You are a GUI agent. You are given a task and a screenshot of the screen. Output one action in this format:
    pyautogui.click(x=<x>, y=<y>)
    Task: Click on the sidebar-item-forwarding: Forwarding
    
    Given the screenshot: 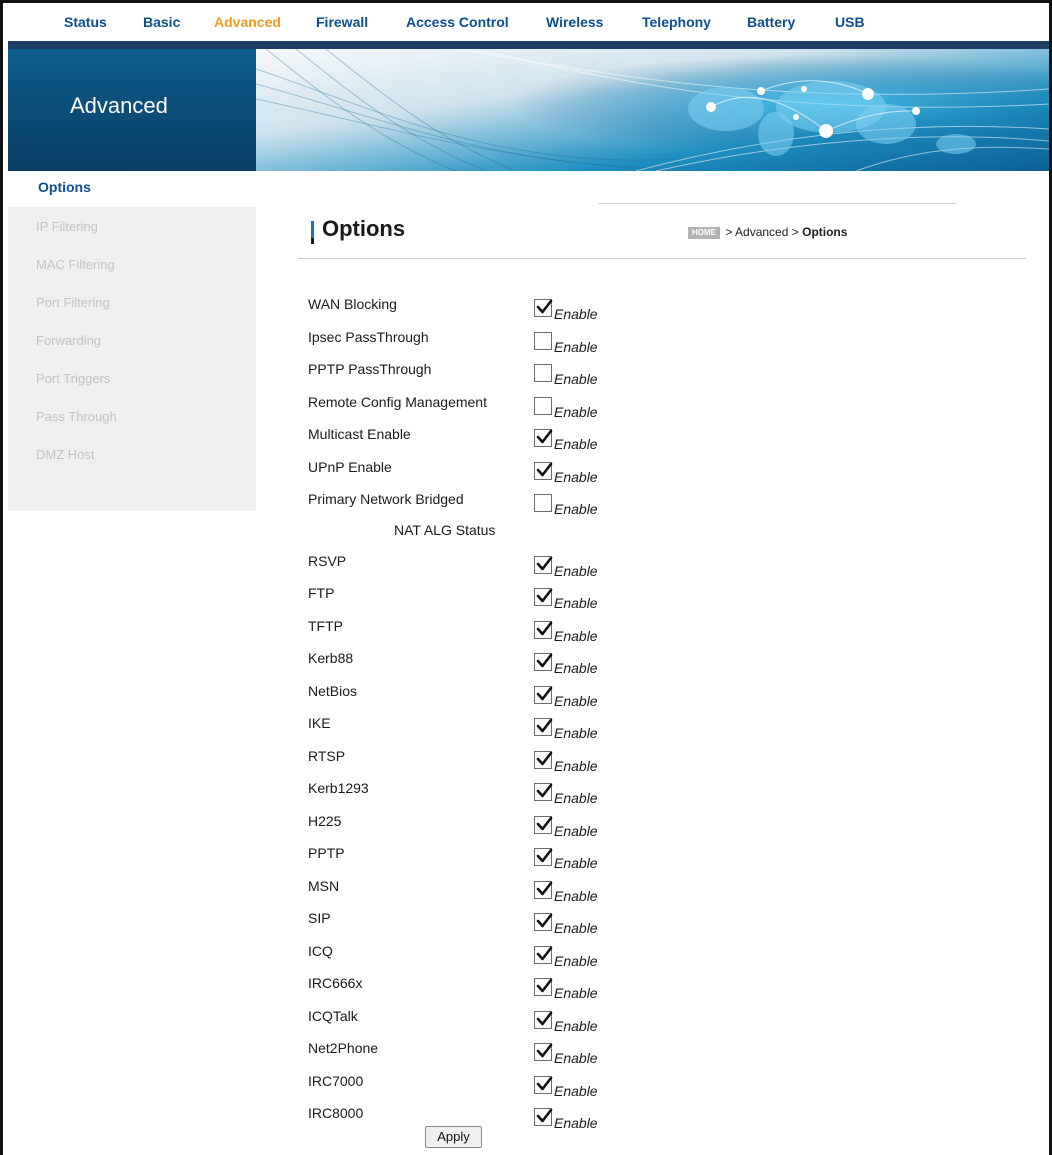 What is the action you would take?
    pyautogui.click(x=68, y=340)
    